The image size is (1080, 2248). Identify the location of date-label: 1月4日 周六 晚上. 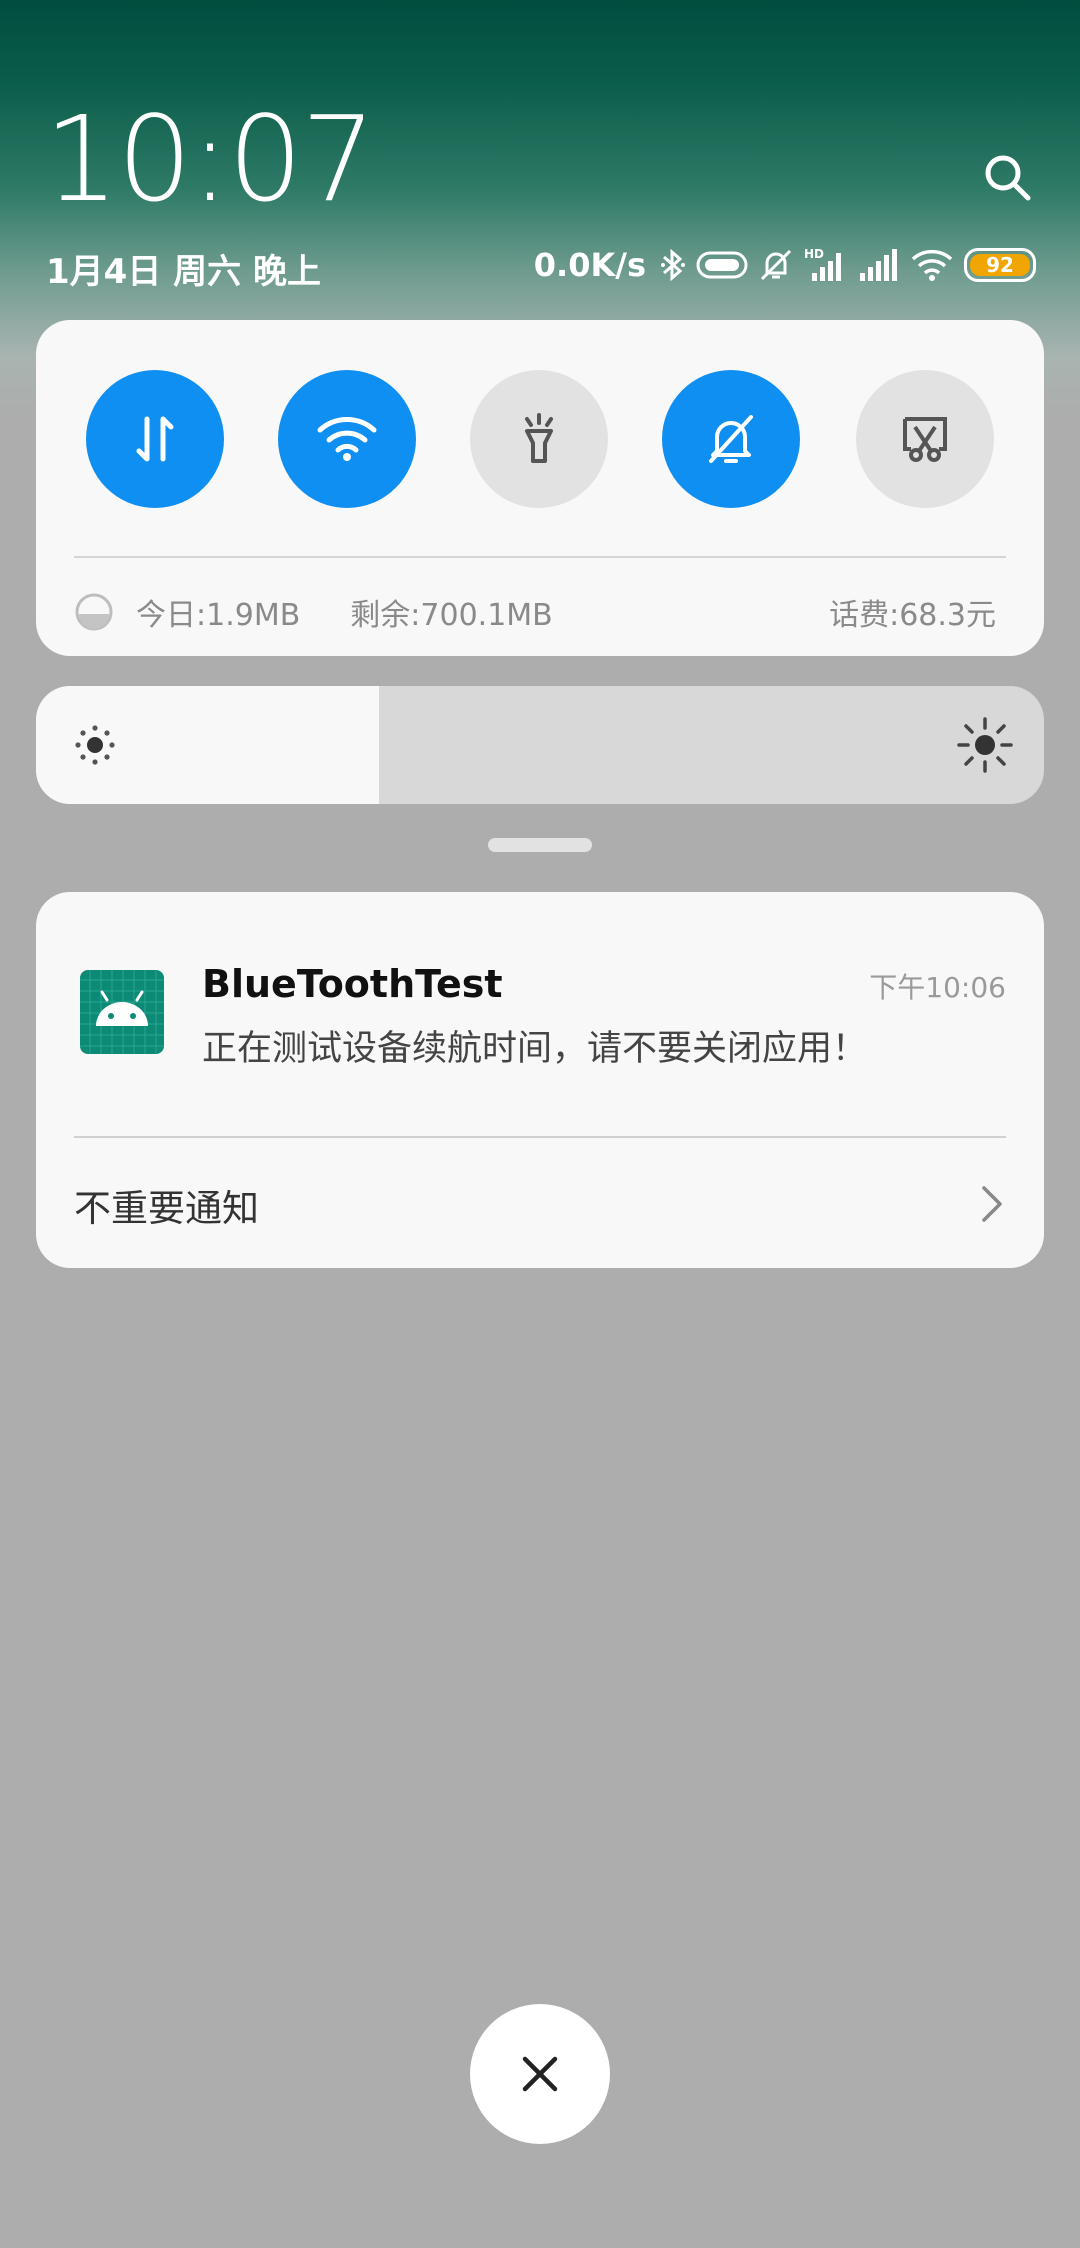
(183, 268).